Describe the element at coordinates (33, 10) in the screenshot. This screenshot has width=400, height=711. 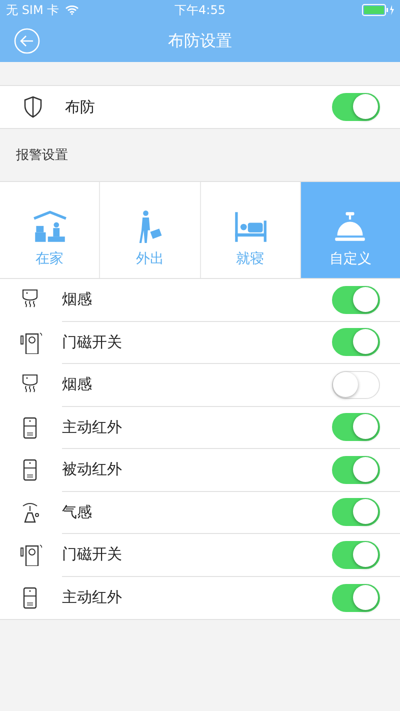
I see `carrier-label: 无 SIM 卡` at that location.